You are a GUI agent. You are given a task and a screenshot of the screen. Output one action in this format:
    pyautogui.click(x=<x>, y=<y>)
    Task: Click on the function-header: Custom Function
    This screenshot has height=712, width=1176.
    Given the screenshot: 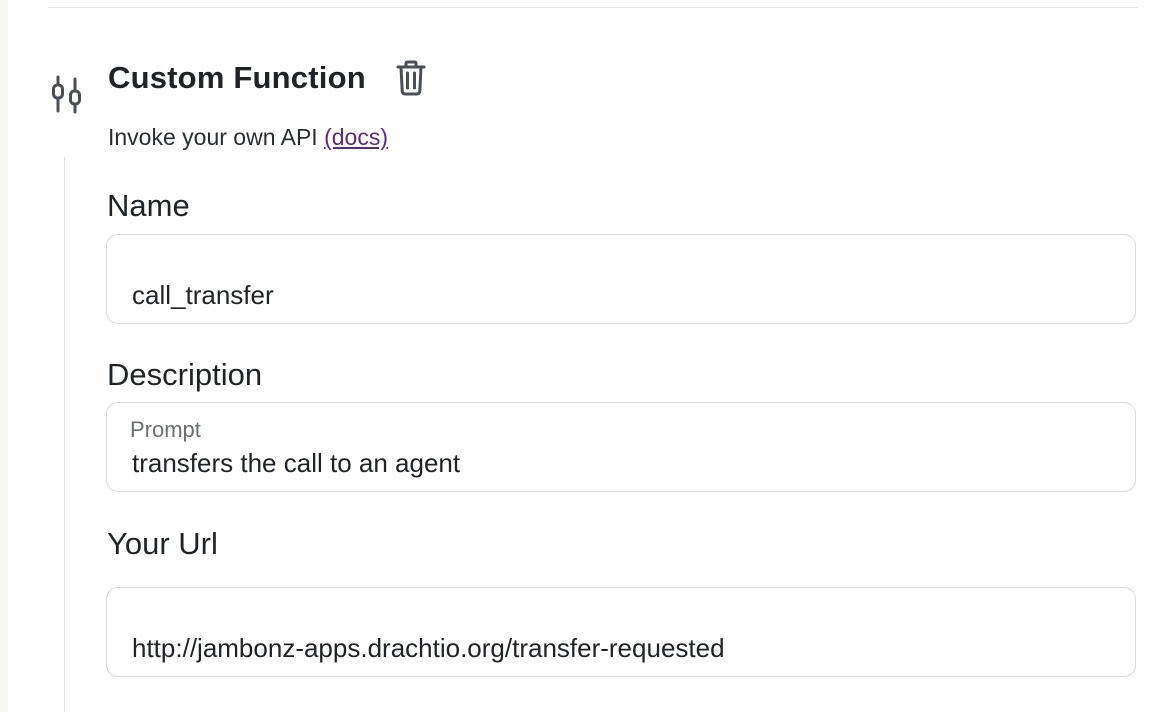 What is the action you would take?
    pyautogui.click(x=268, y=78)
    